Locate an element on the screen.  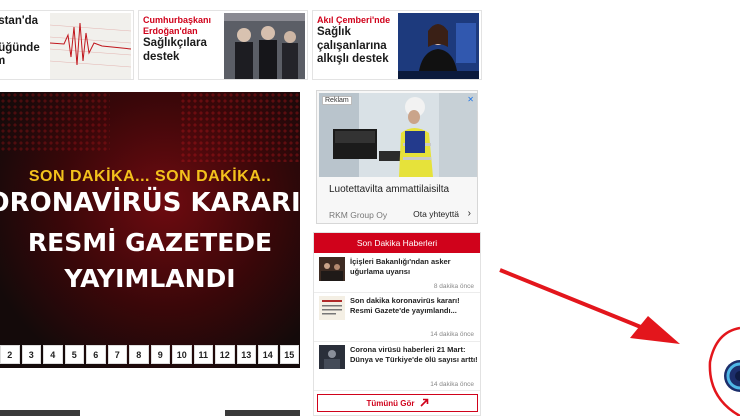
pager-button-10: 10 is located at coordinates (182, 354).